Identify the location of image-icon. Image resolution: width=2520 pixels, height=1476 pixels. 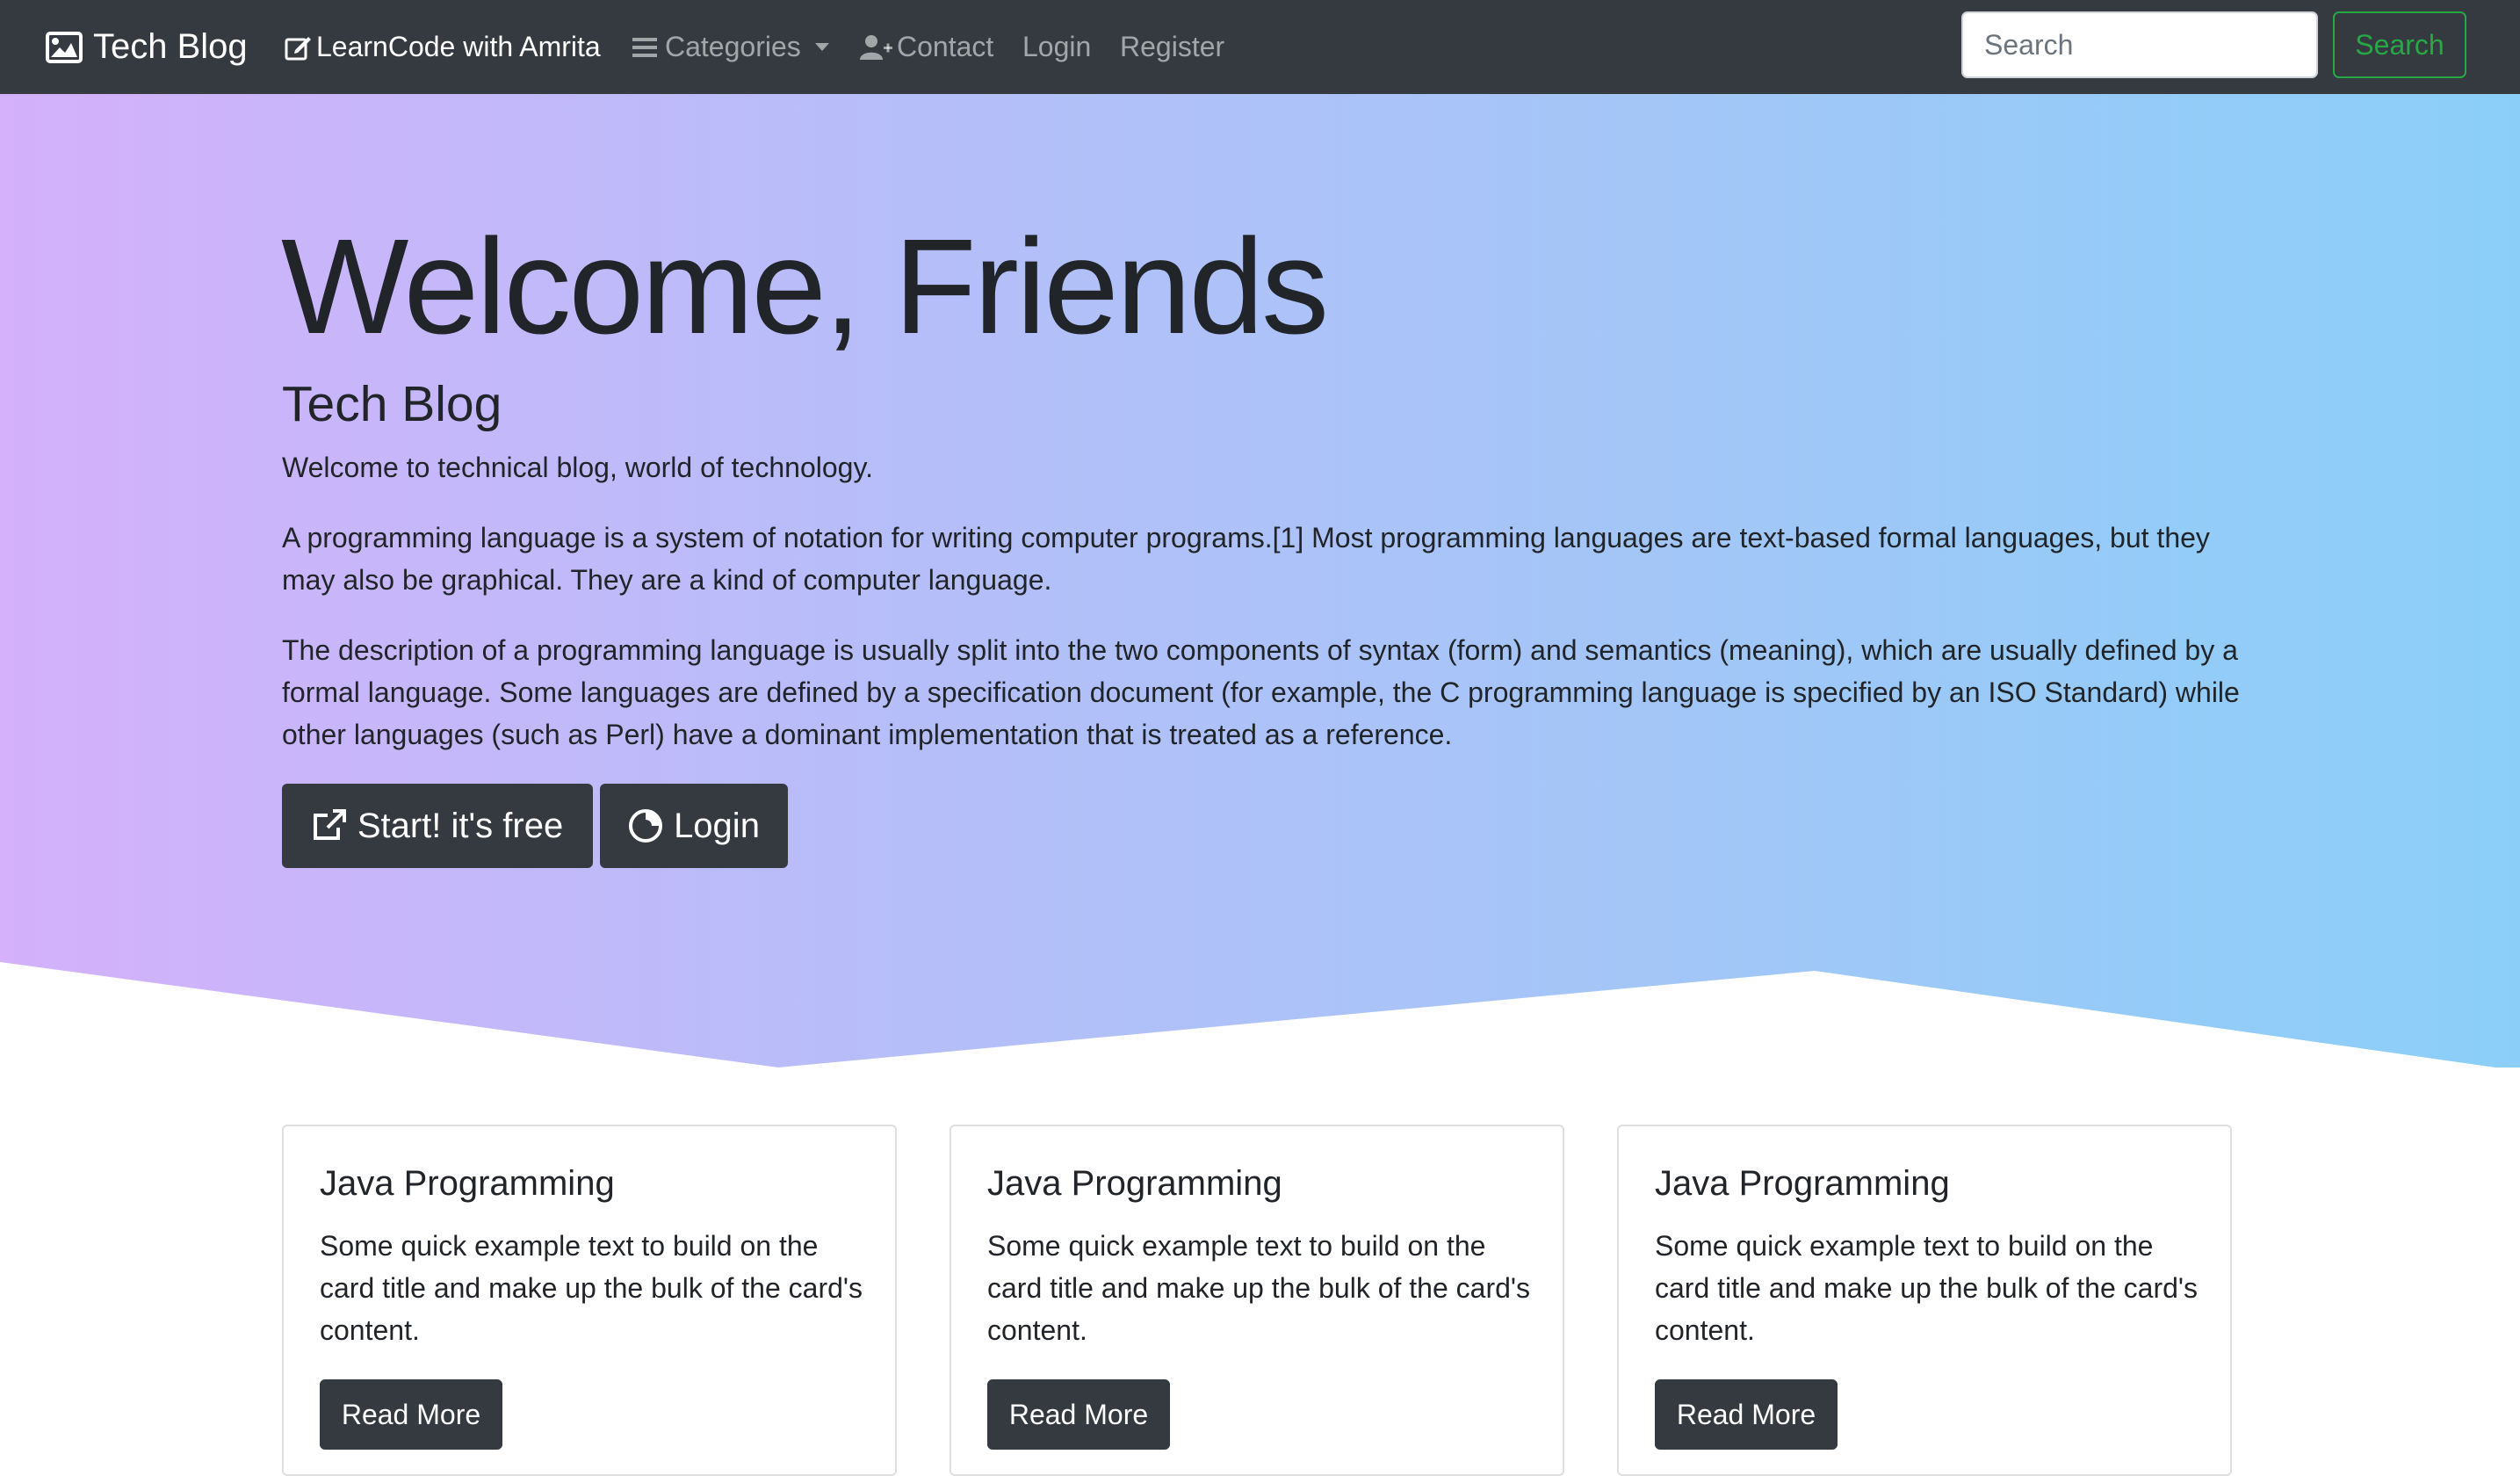
(69, 47).